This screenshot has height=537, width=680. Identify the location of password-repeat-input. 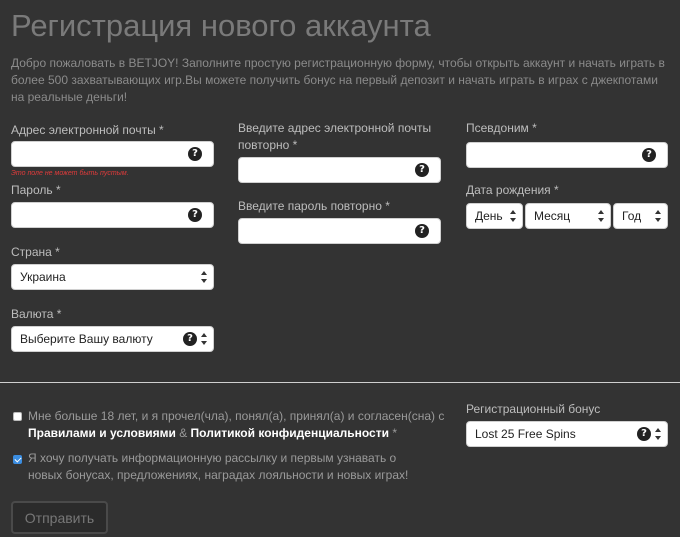
(339, 231).